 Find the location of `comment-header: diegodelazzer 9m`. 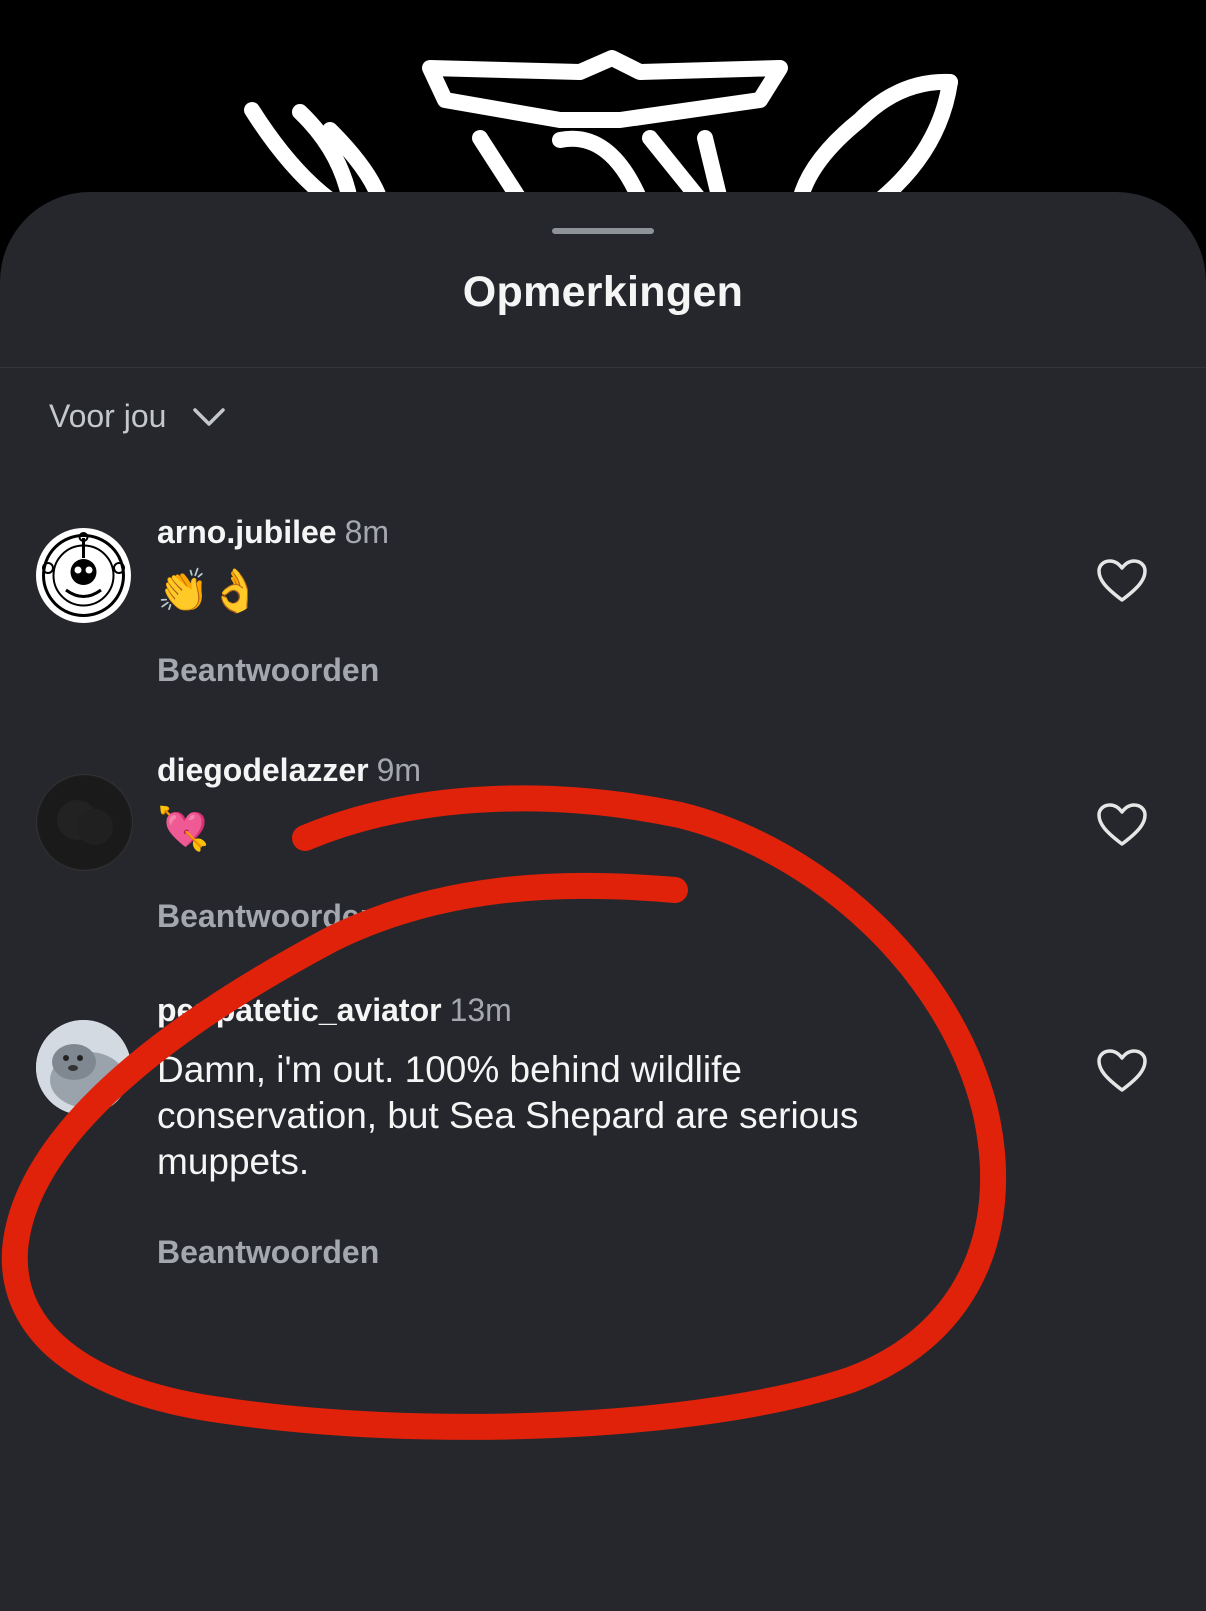

comment-header: diegodelazzer 9m is located at coordinates (289, 770).